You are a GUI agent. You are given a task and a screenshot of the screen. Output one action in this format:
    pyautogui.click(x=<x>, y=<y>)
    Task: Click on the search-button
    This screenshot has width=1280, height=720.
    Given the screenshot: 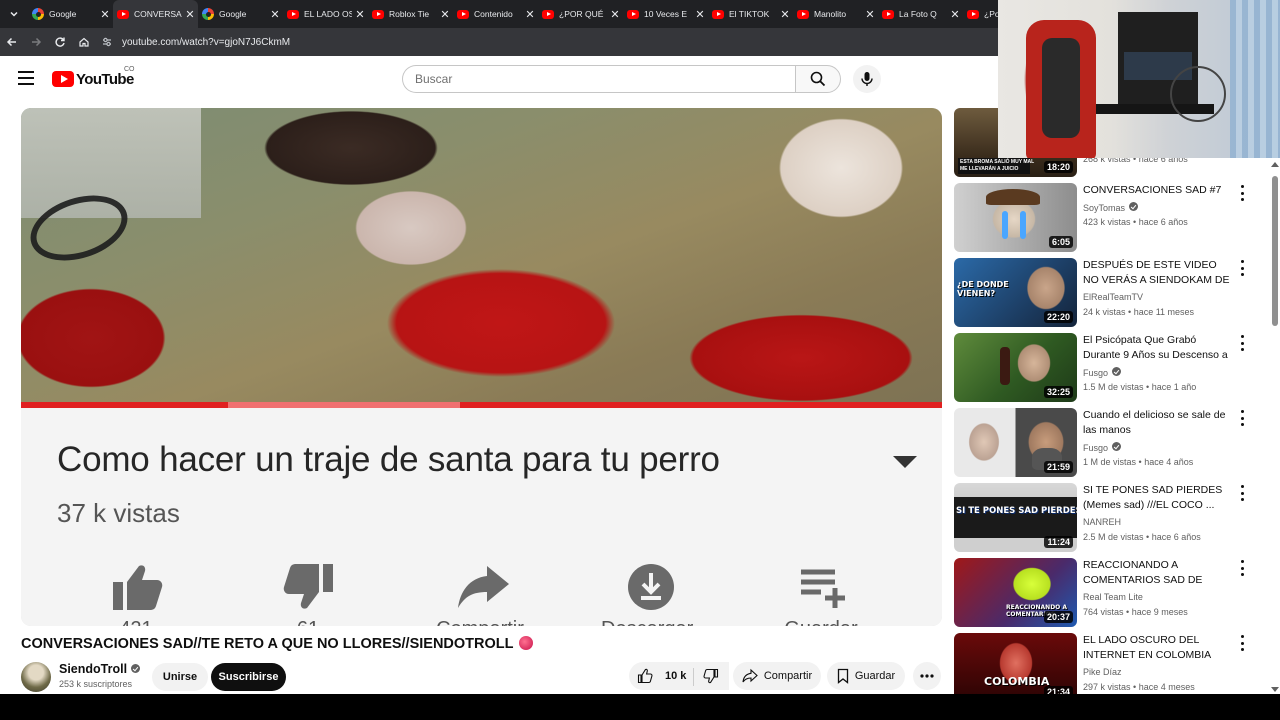 What is the action you would take?
    pyautogui.click(x=818, y=79)
    